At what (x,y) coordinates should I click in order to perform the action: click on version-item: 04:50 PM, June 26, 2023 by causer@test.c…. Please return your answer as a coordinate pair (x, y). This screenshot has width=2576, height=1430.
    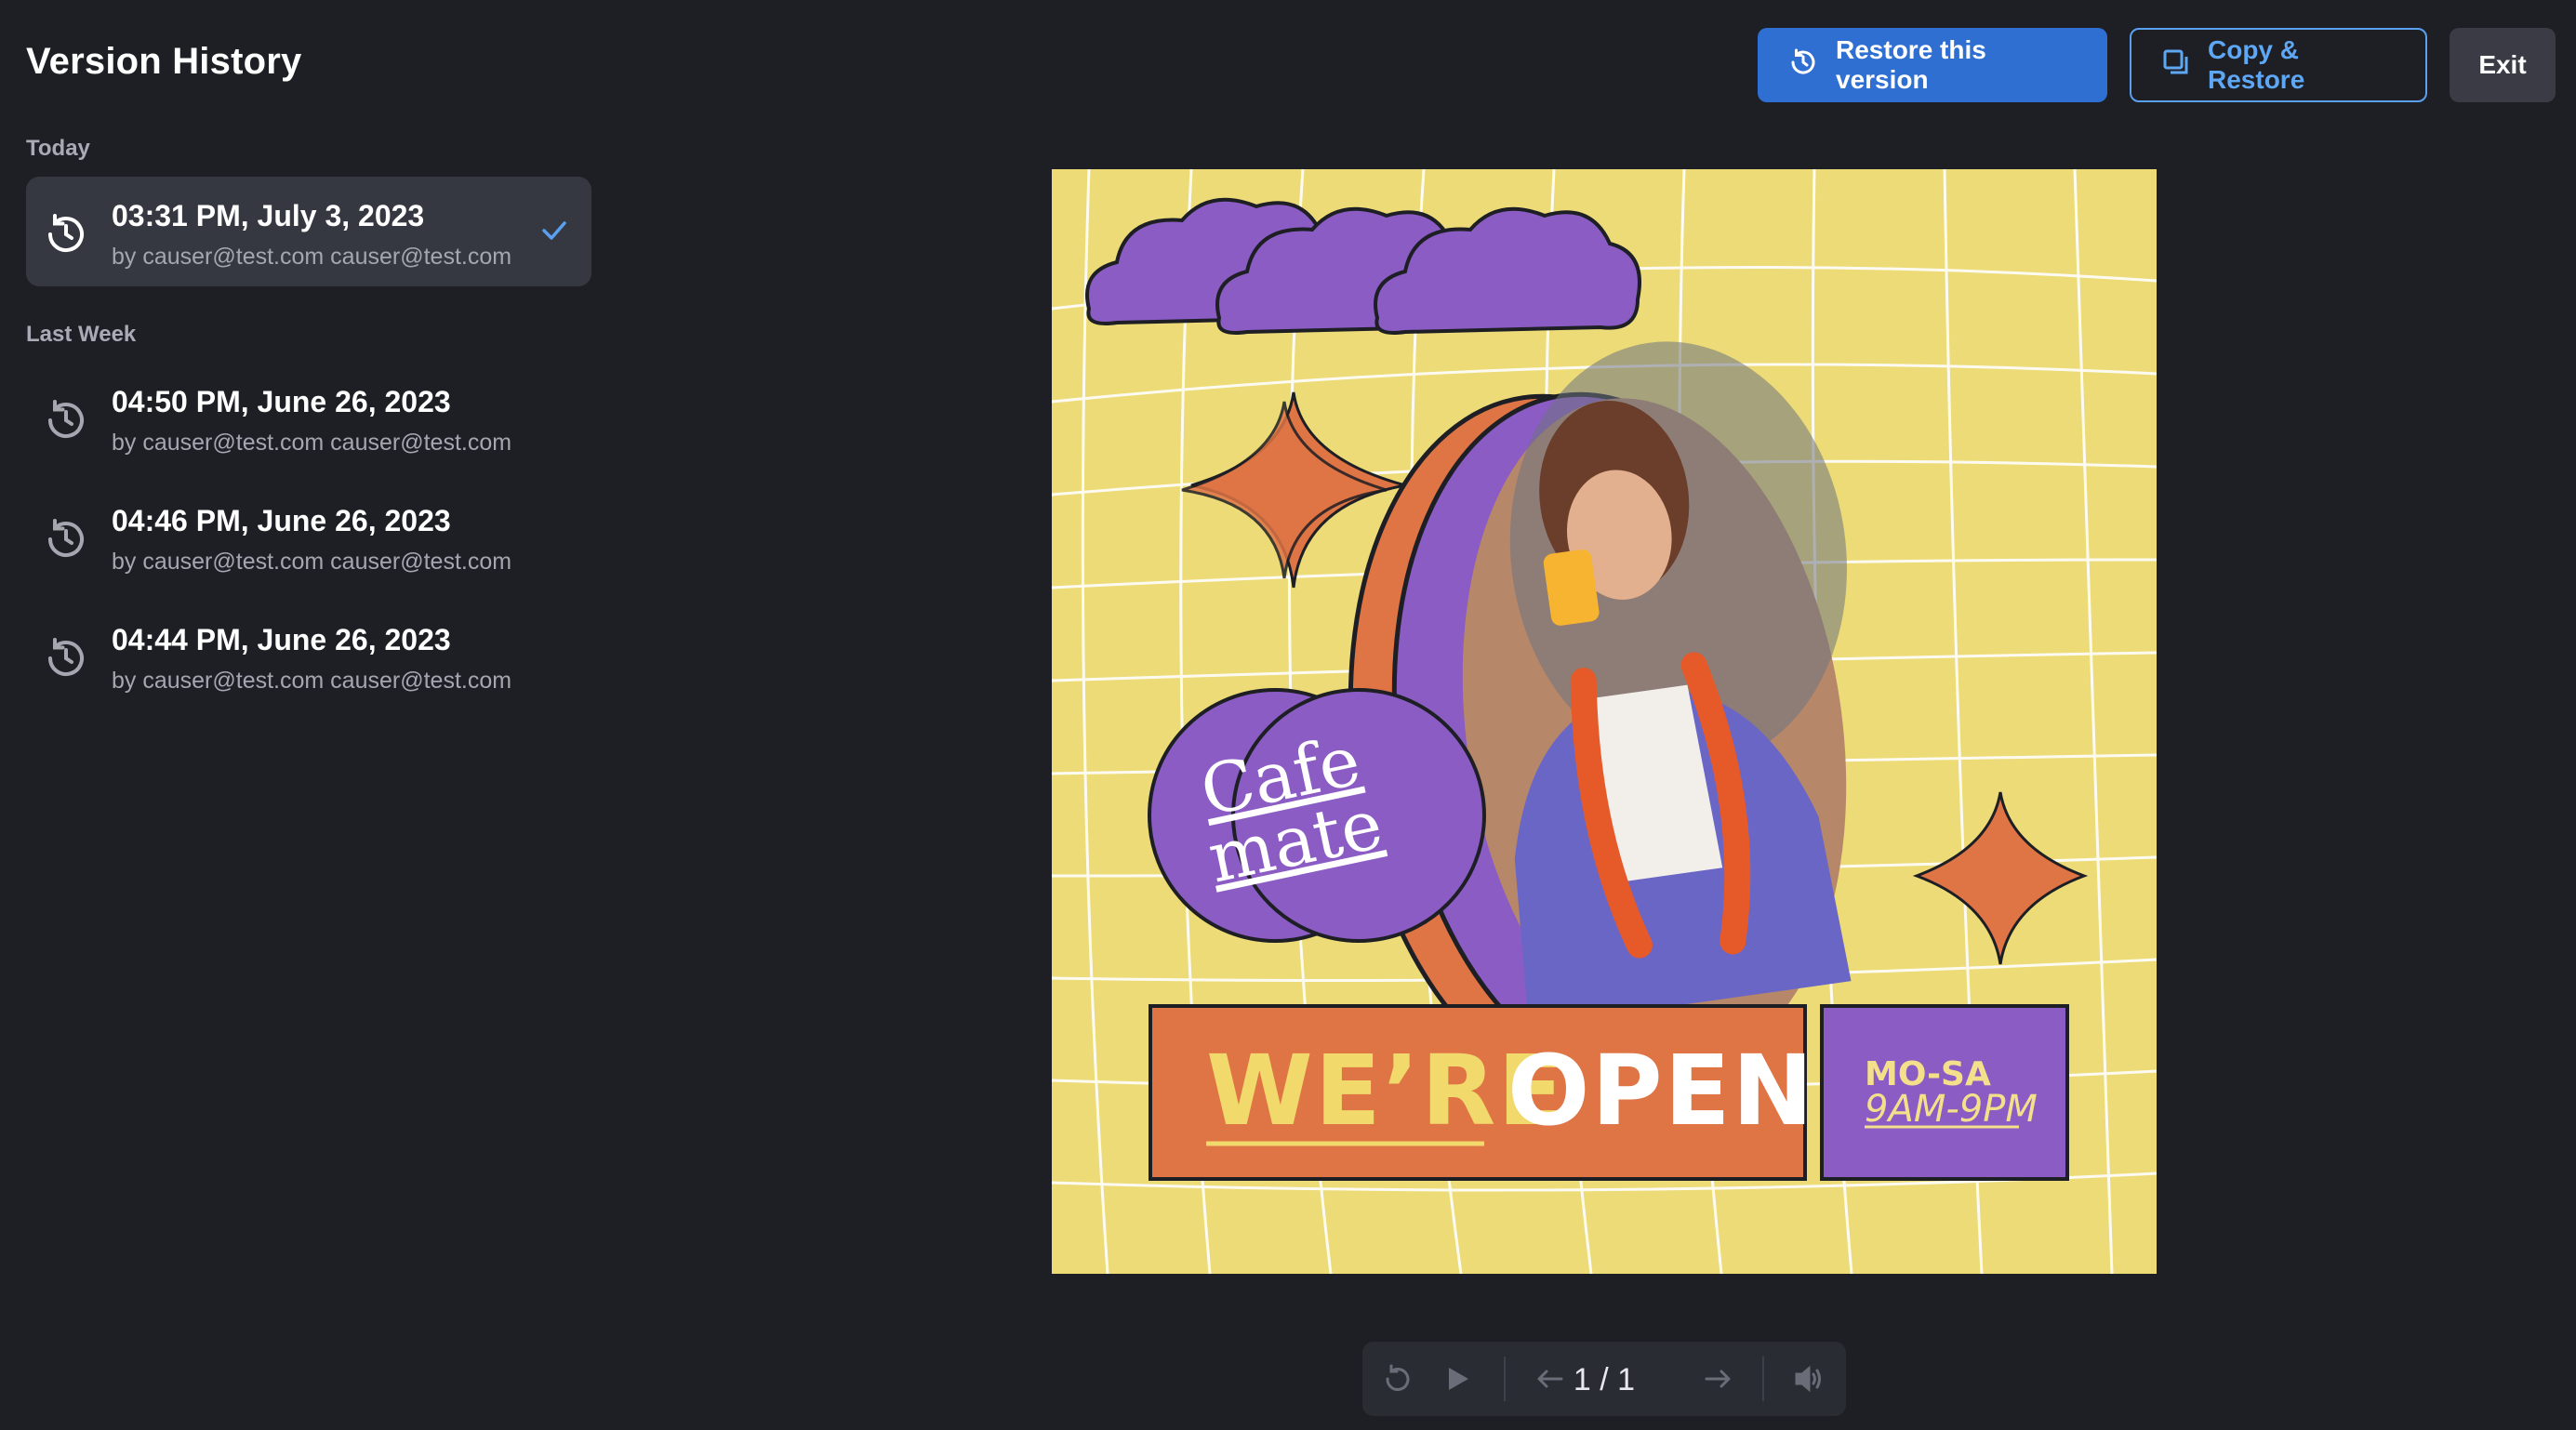
    Looking at the image, I should click on (308, 417).